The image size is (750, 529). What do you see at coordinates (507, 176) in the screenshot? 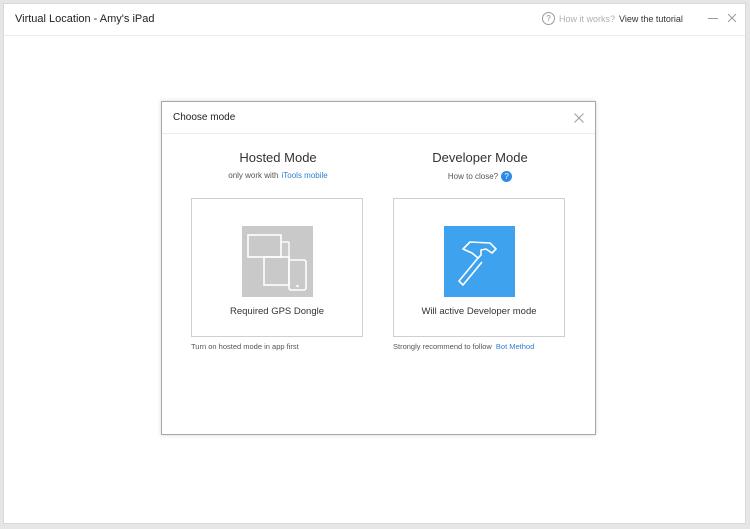
I see `question-badge-icon: ?` at bounding box center [507, 176].